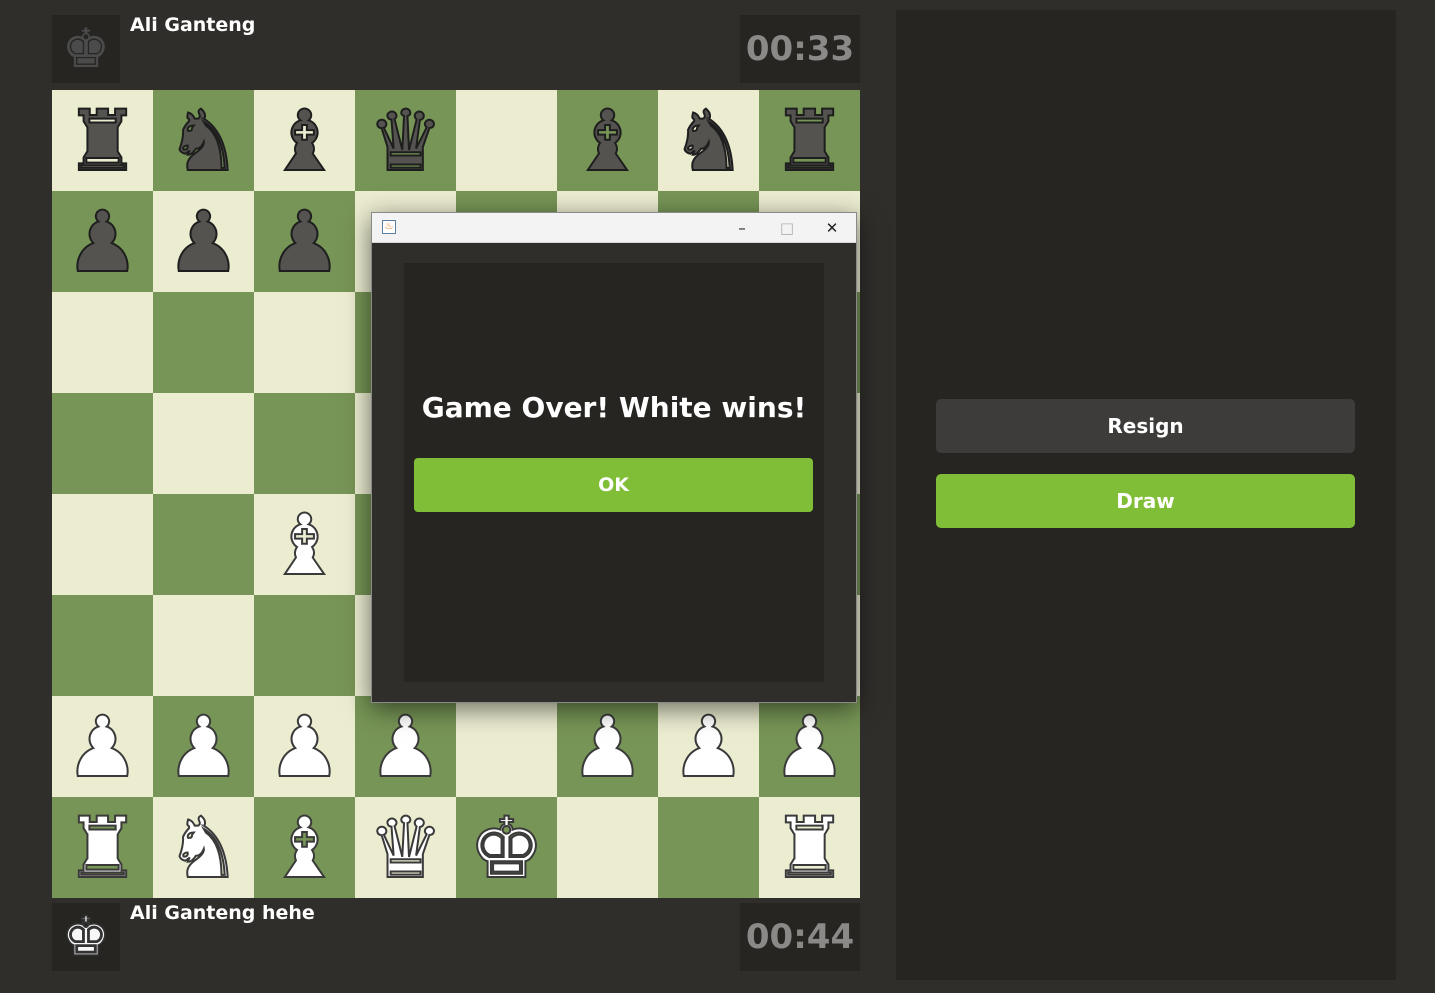  Describe the element at coordinates (1145, 501) in the screenshot. I see `draw-button: Draw` at that location.